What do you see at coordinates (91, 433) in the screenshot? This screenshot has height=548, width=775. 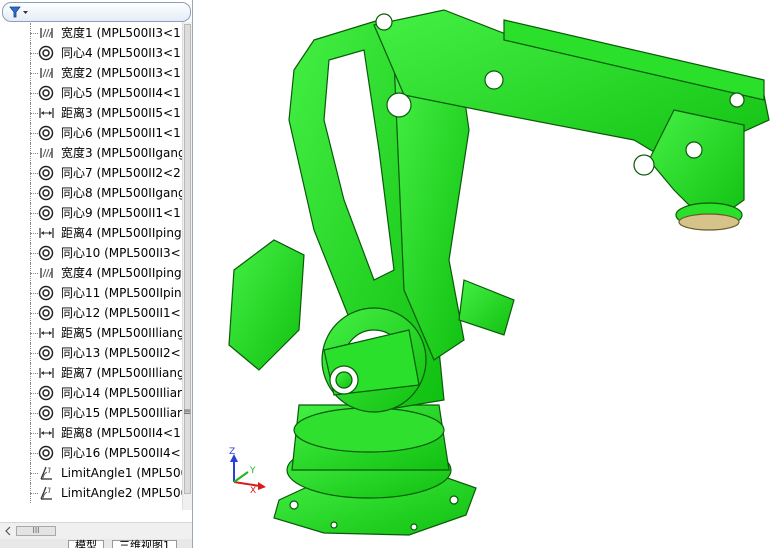 I see `tree-item: 距离8 (MPL500II4<1` at bounding box center [91, 433].